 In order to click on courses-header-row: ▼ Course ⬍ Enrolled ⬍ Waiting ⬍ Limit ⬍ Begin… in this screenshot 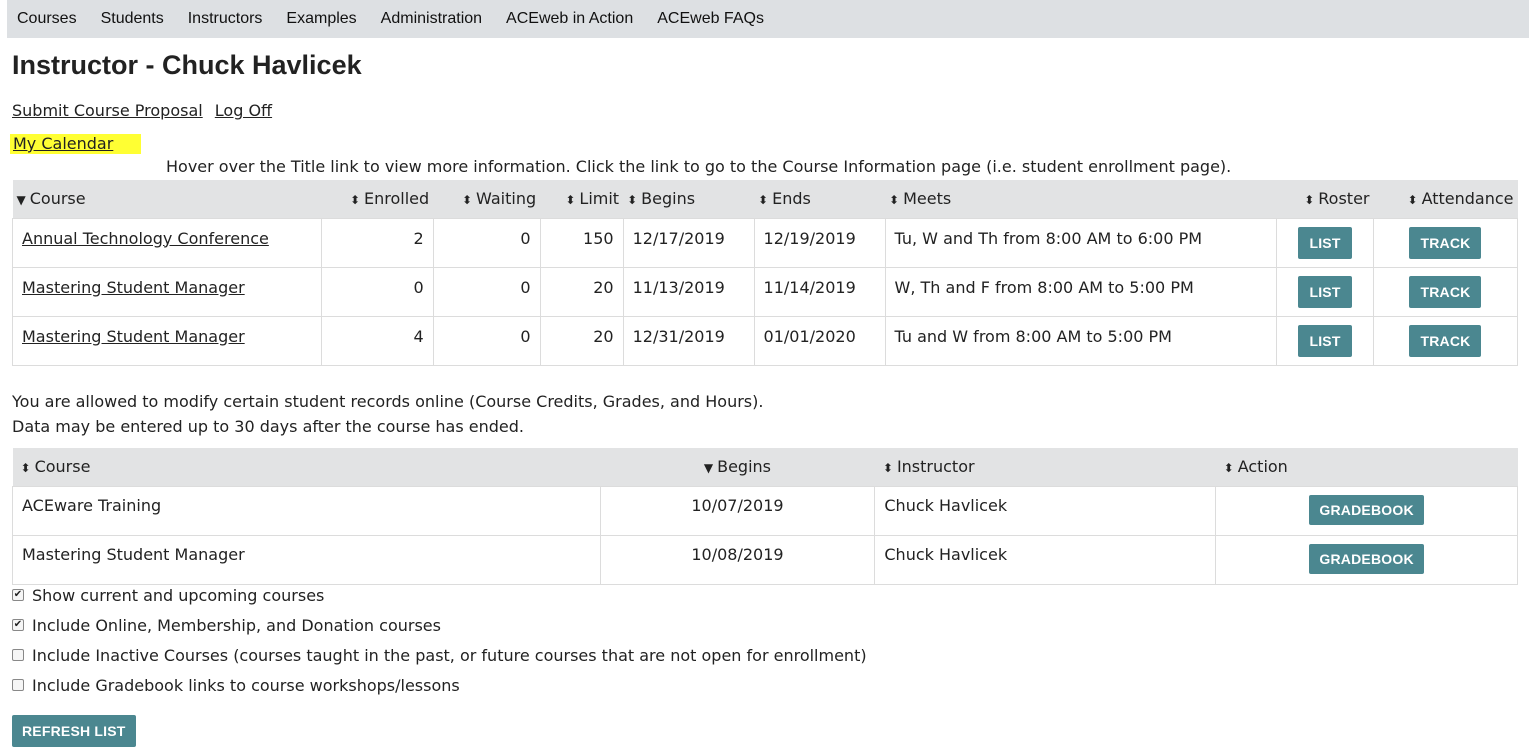, I will do `click(765, 199)`.